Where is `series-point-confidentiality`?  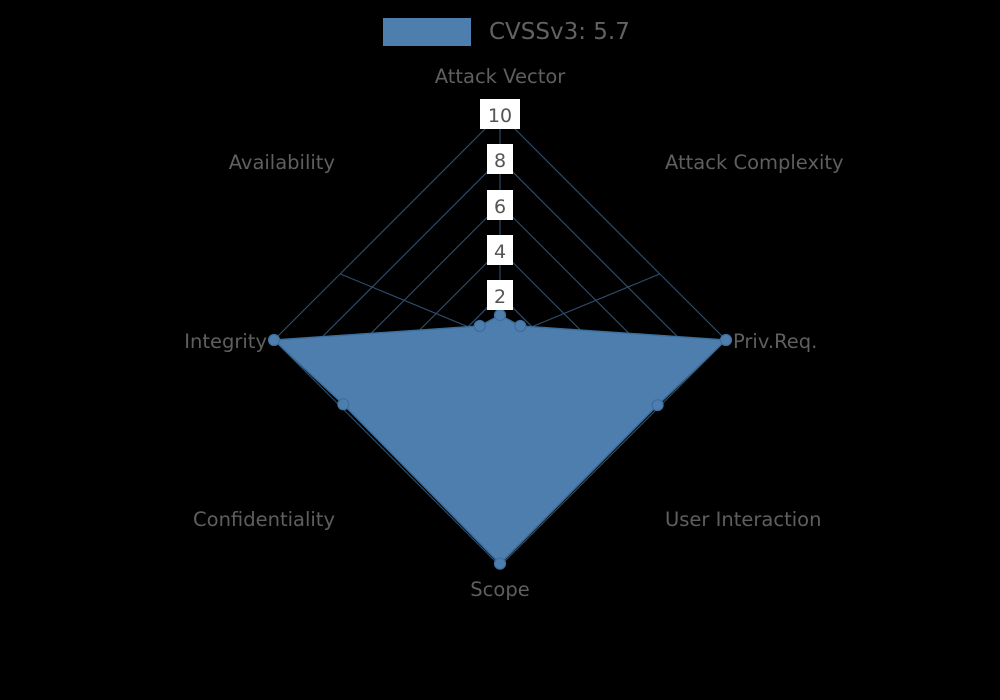 series-point-confidentiality is located at coordinates (343, 404).